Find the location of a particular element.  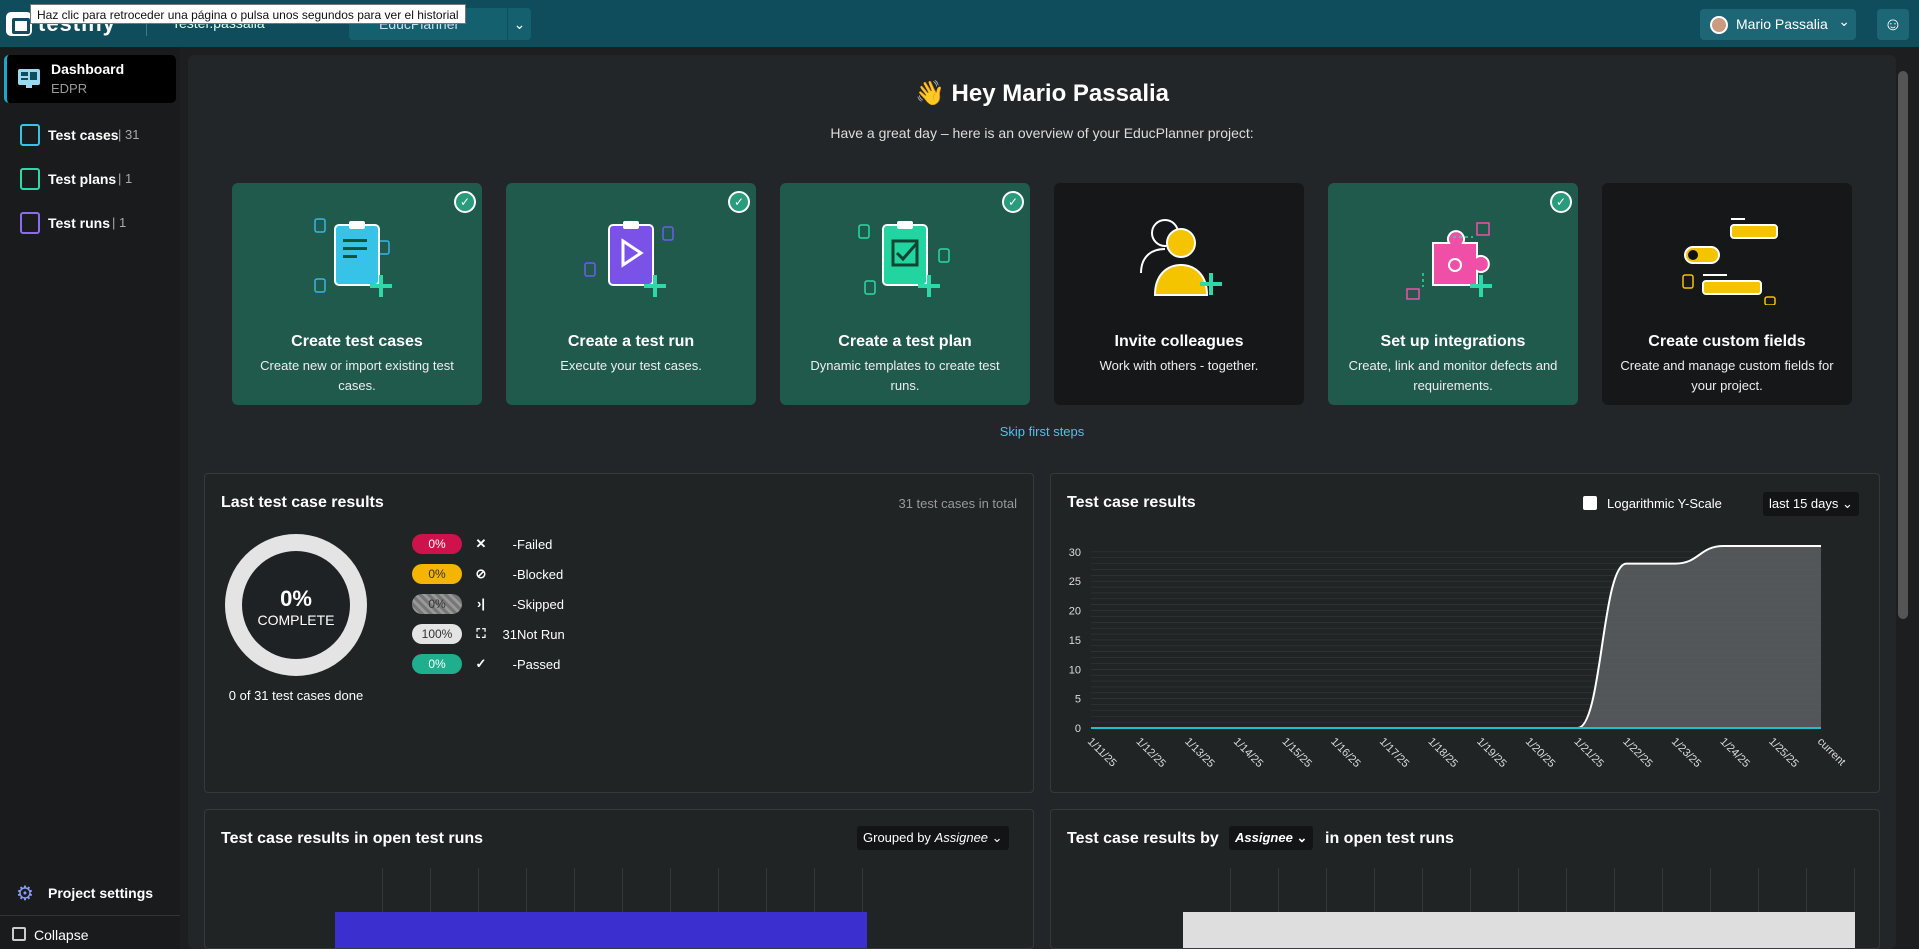

card-description: Work with others - together. is located at coordinates (1179, 365).